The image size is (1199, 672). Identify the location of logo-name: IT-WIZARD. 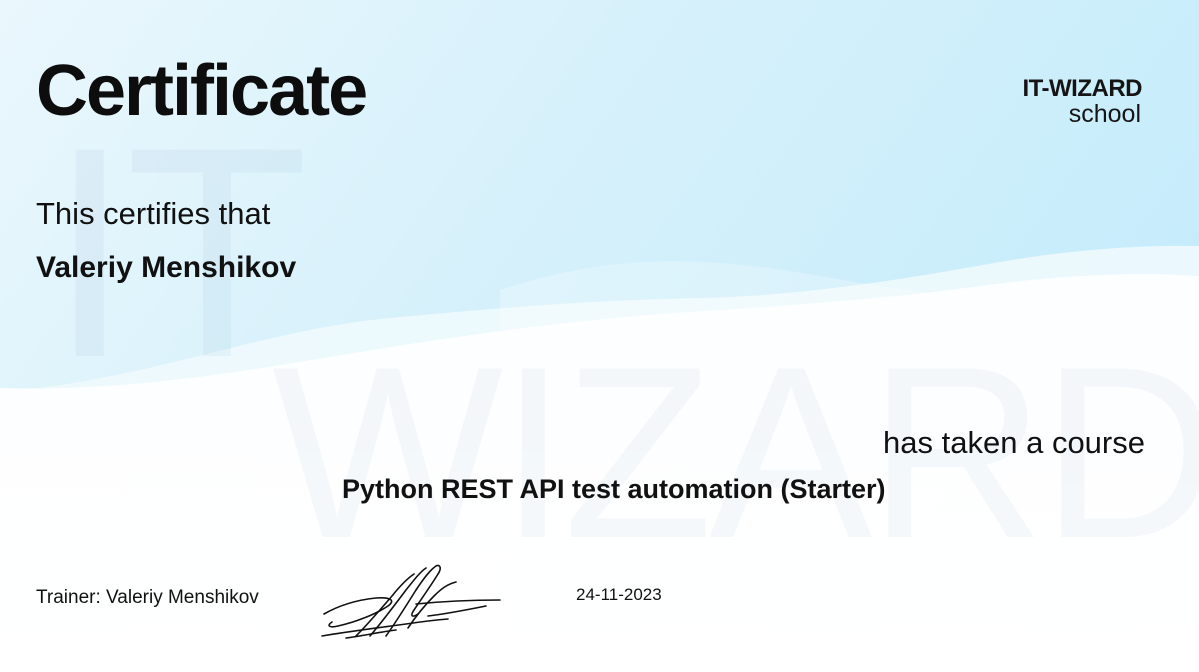
(1082, 88).